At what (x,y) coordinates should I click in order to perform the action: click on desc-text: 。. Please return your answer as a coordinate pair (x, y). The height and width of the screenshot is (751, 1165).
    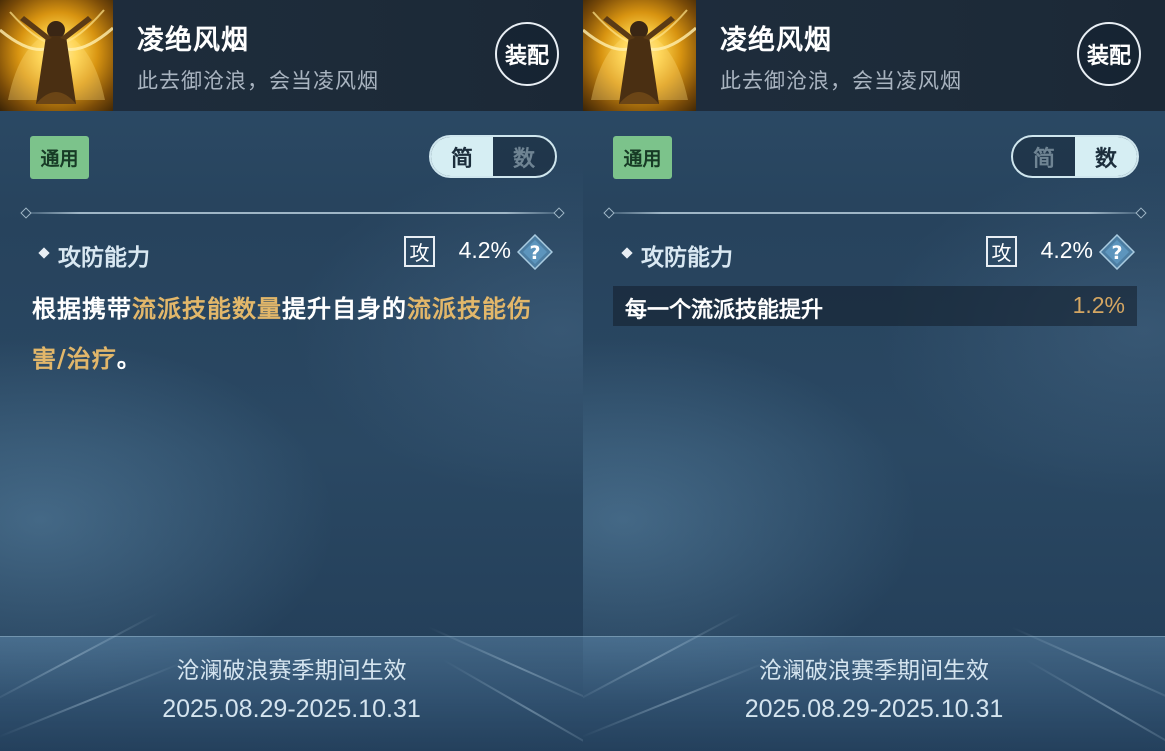
    Looking at the image, I should click on (129, 358).